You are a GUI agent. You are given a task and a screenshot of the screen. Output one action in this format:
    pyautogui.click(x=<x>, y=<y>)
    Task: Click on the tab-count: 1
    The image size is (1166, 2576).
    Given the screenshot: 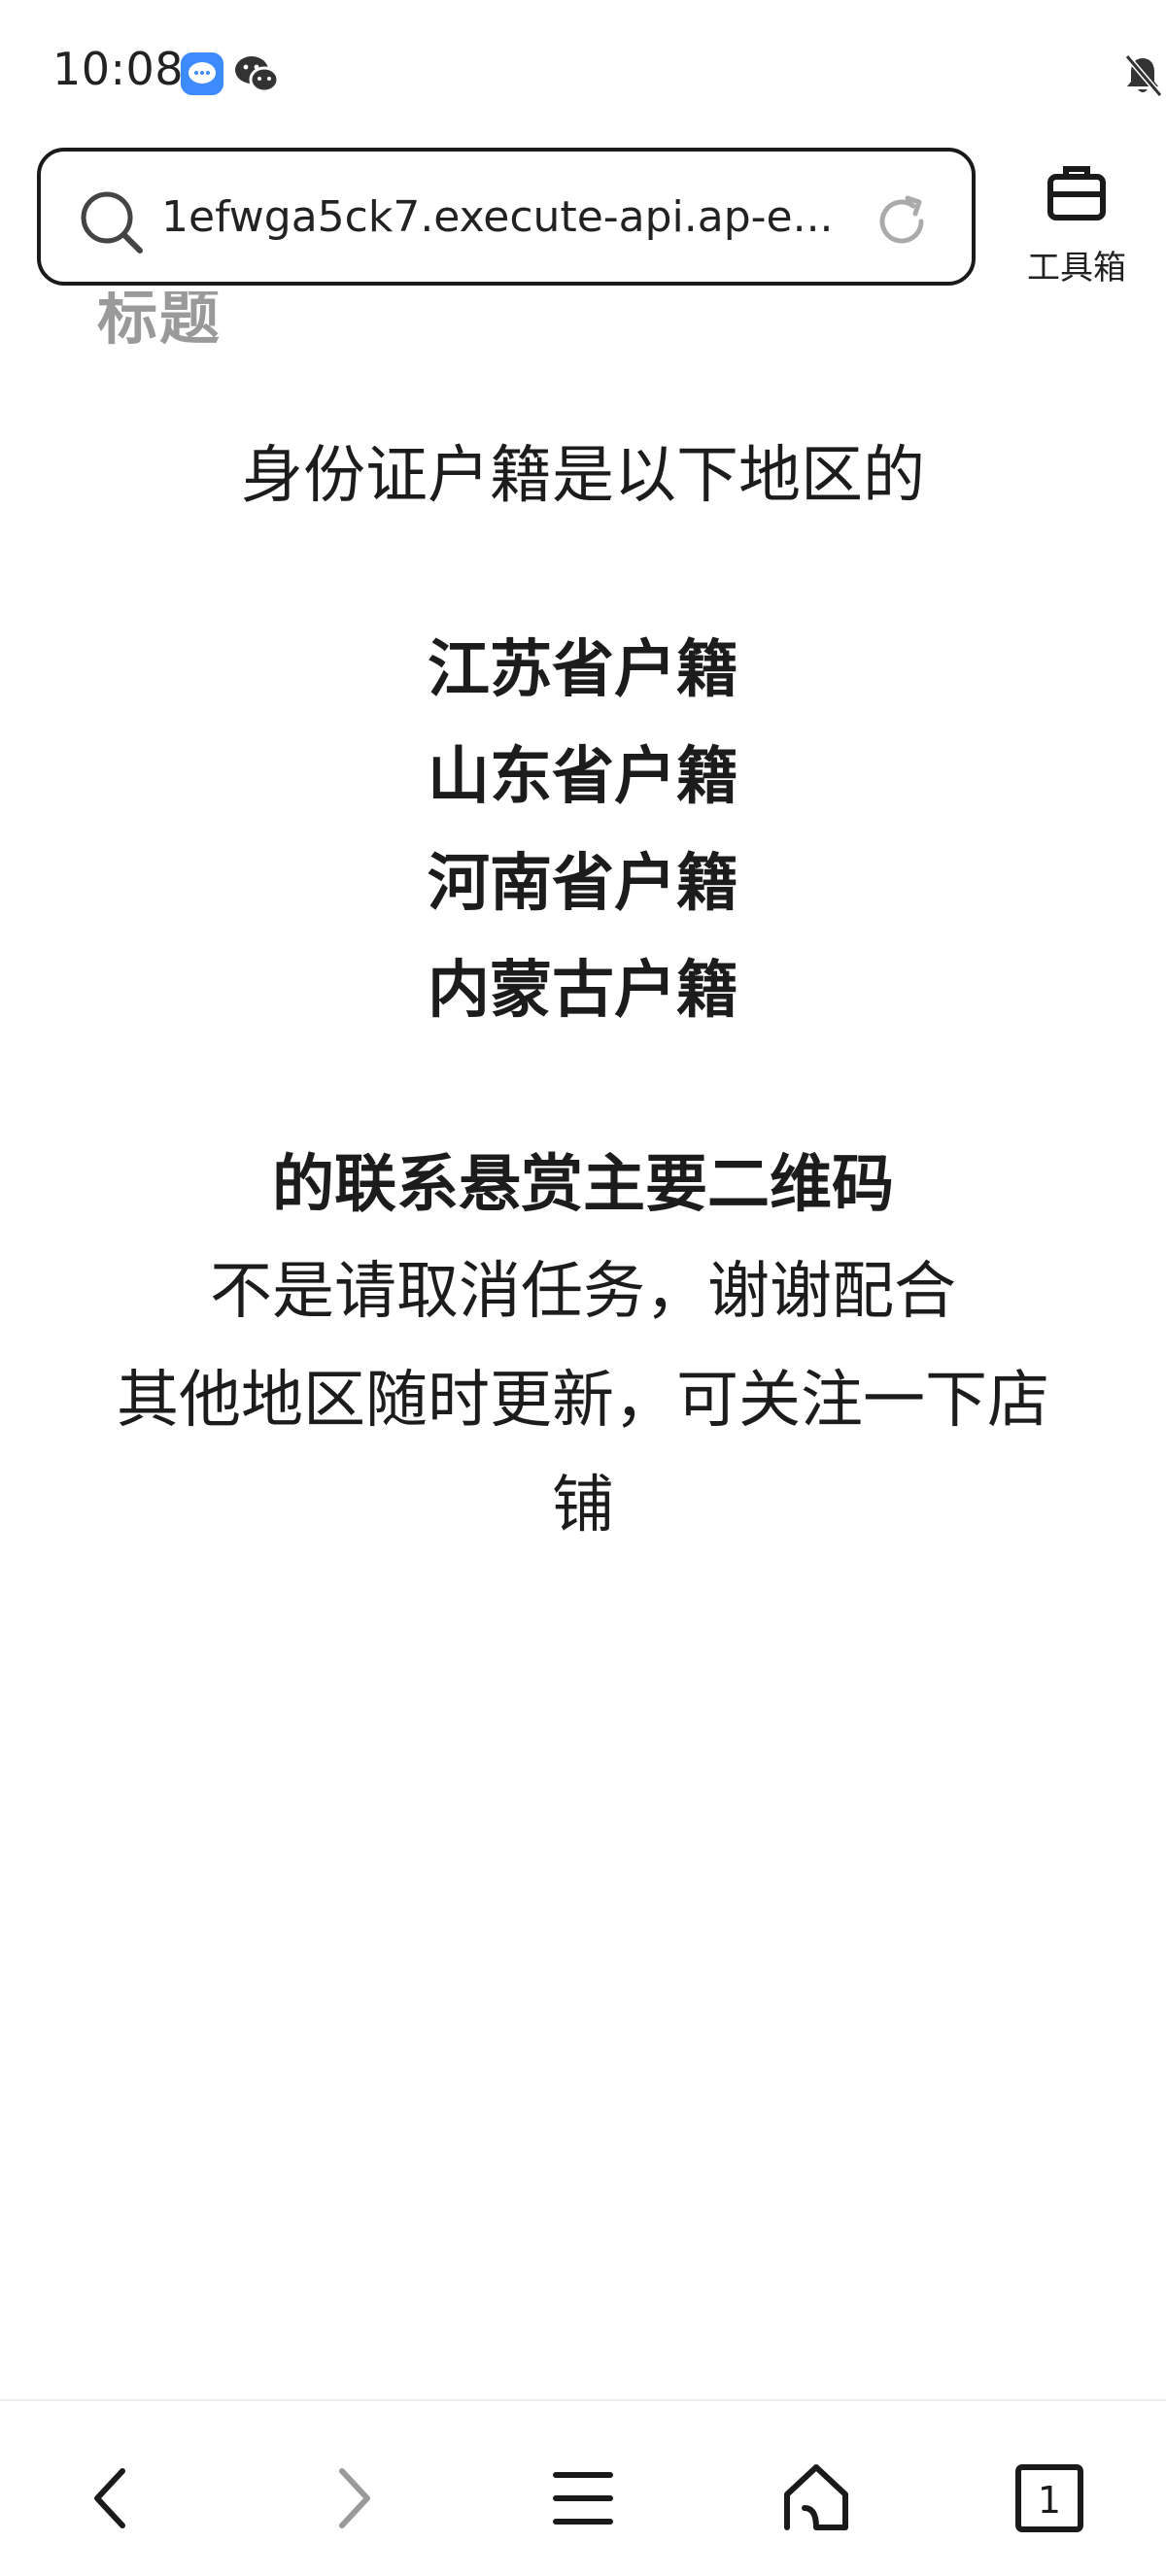 What is the action you would take?
    pyautogui.click(x=1049, y=2500)
    